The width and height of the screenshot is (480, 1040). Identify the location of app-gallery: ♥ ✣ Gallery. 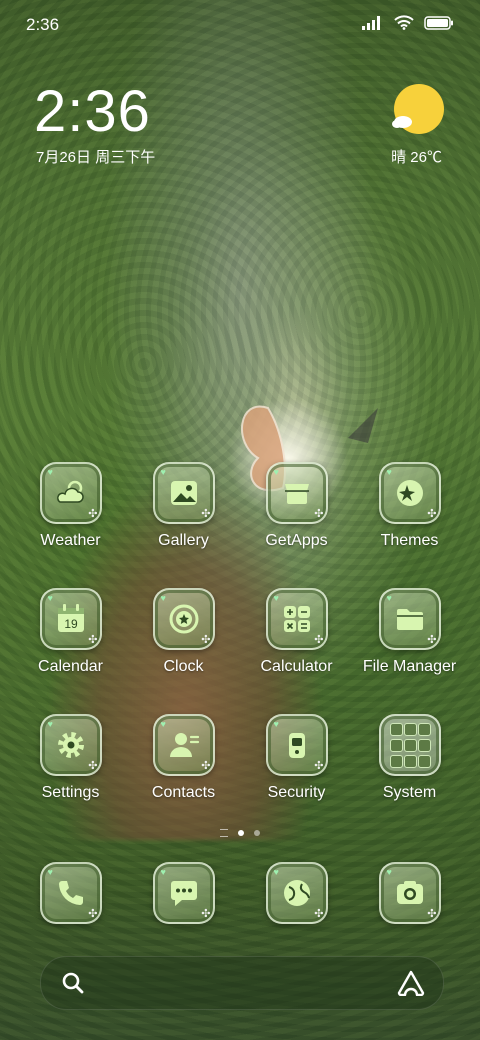
(183, 506).